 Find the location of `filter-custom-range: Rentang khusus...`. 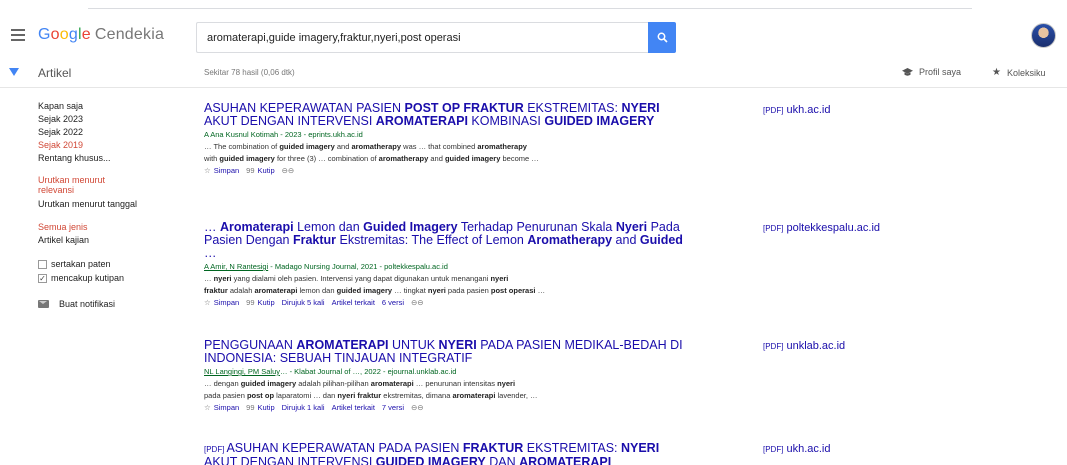

filter-custom-range: Rentang khusus... is located at coordinates (113, 158).